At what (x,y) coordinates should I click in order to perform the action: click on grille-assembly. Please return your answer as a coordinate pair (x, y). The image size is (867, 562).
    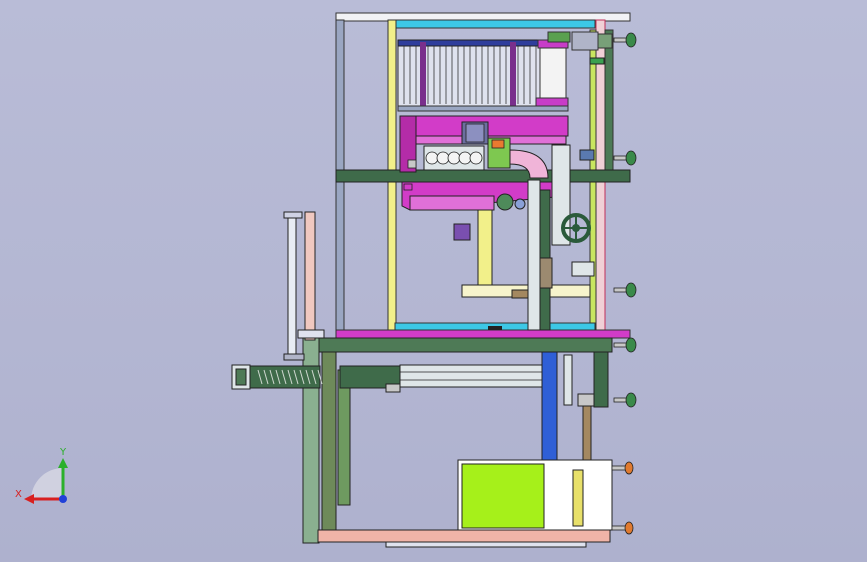
    Looking at the image, I should click on (483, 75).